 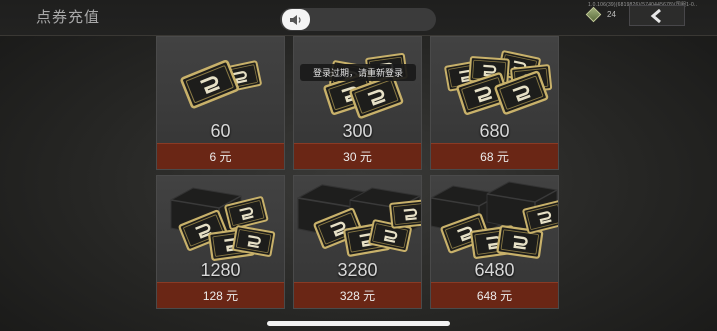 What do you see at coordinates (357, 295) in the screenshot?
I see `price-button: 328 元` at bounding box center [357, 295].